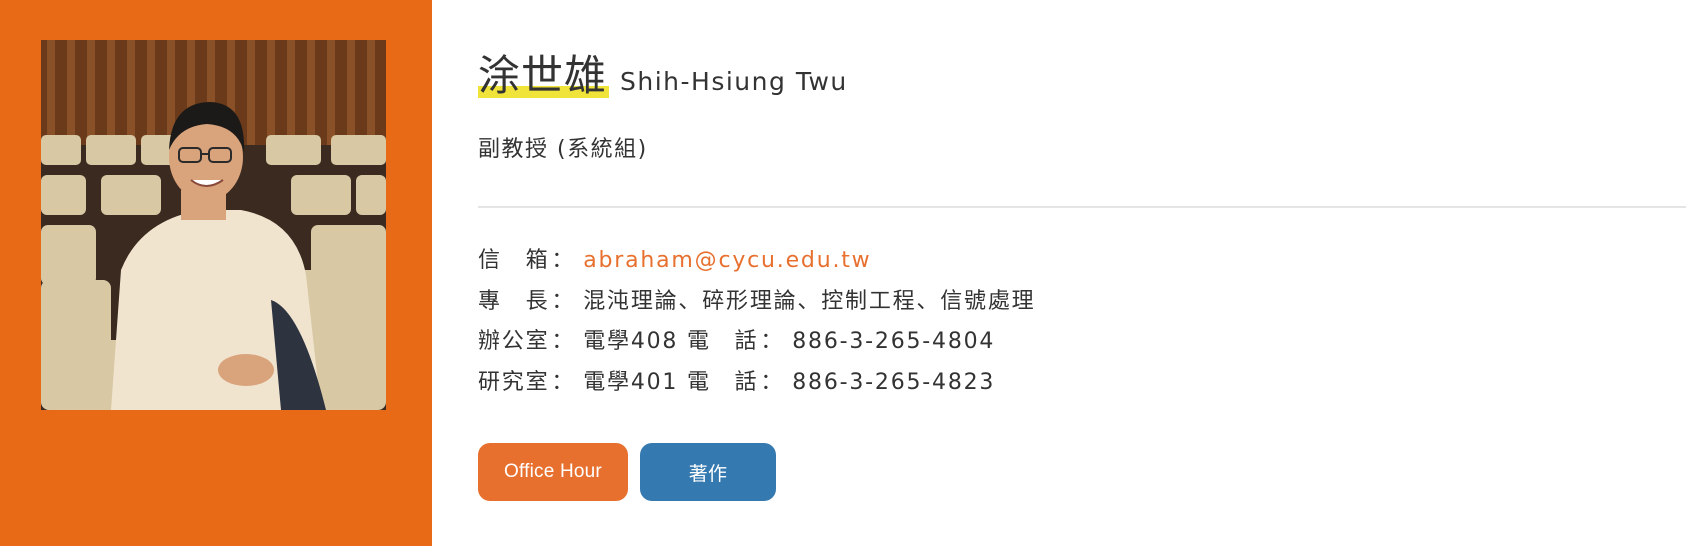  What do you see at coordinates (894, 341) in the screenshot?
I see `office-phone: 886-3-265-4804` at bounding box center [894, 341].